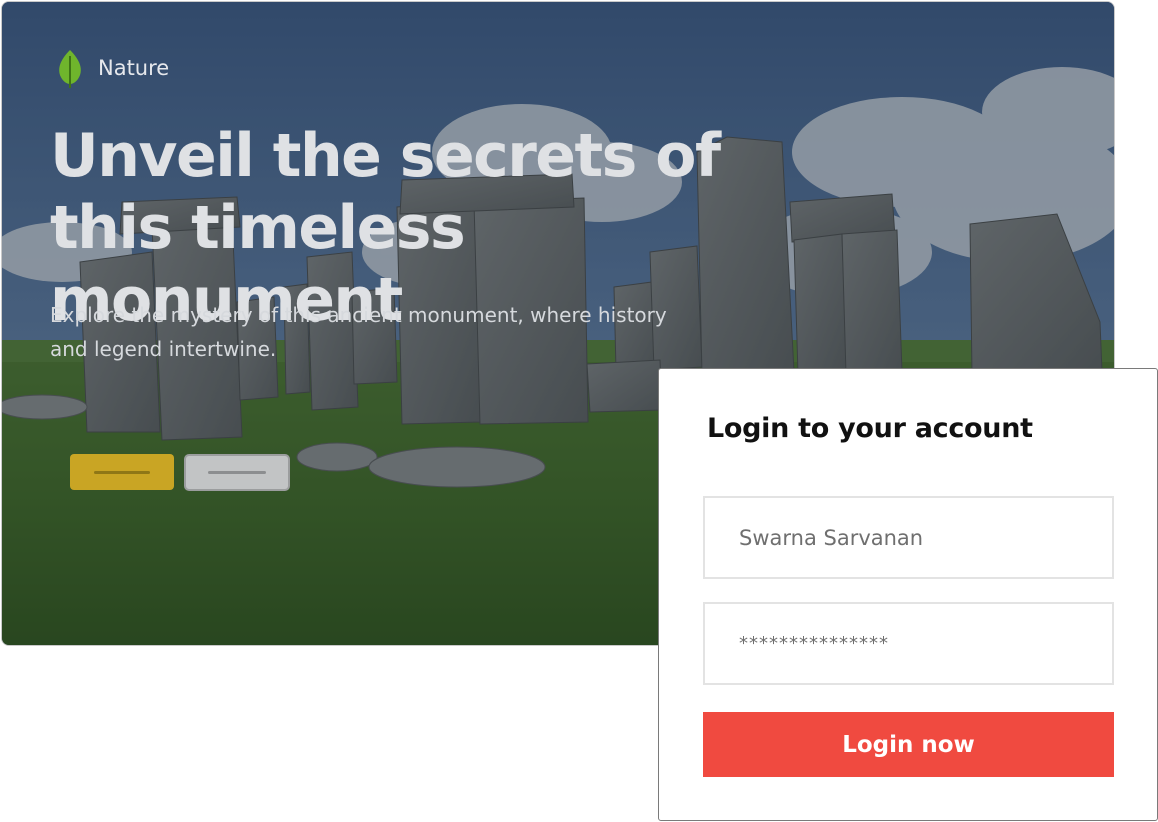 This screenshot has height=822, width=1158. What do you see at coordinates (908, 643) in the screenshot?
I see `password-field` at bounding box center [908, 643].